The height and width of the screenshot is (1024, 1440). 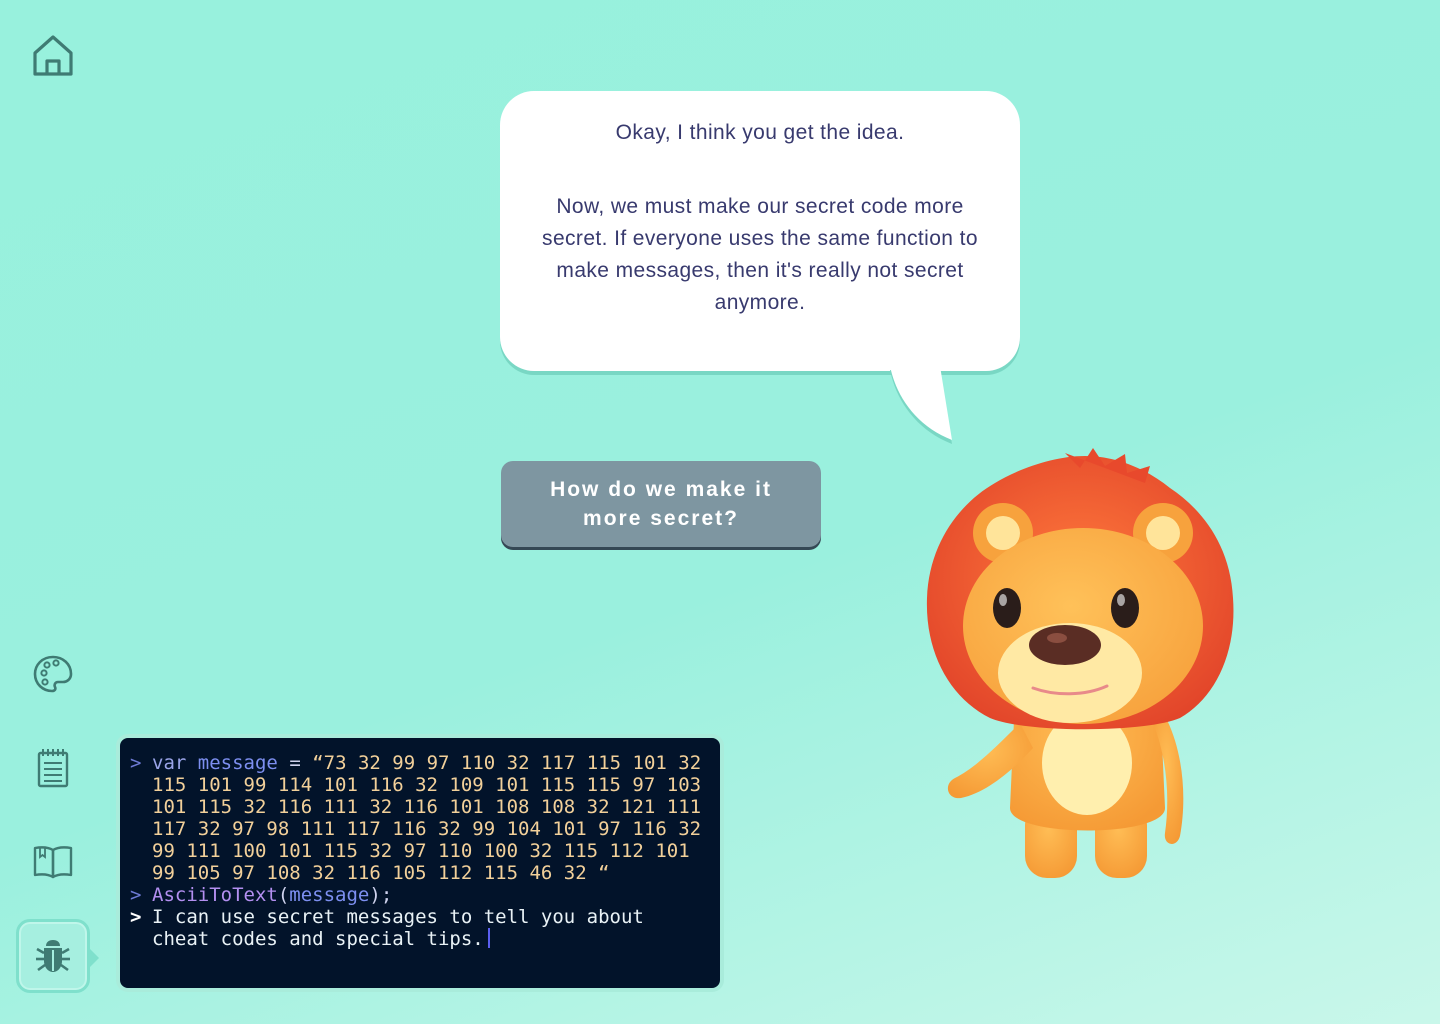 What do you see at coordinates (53, 956) in the screenshot?
I see `bug-icon` at bounding box center [53, 956].